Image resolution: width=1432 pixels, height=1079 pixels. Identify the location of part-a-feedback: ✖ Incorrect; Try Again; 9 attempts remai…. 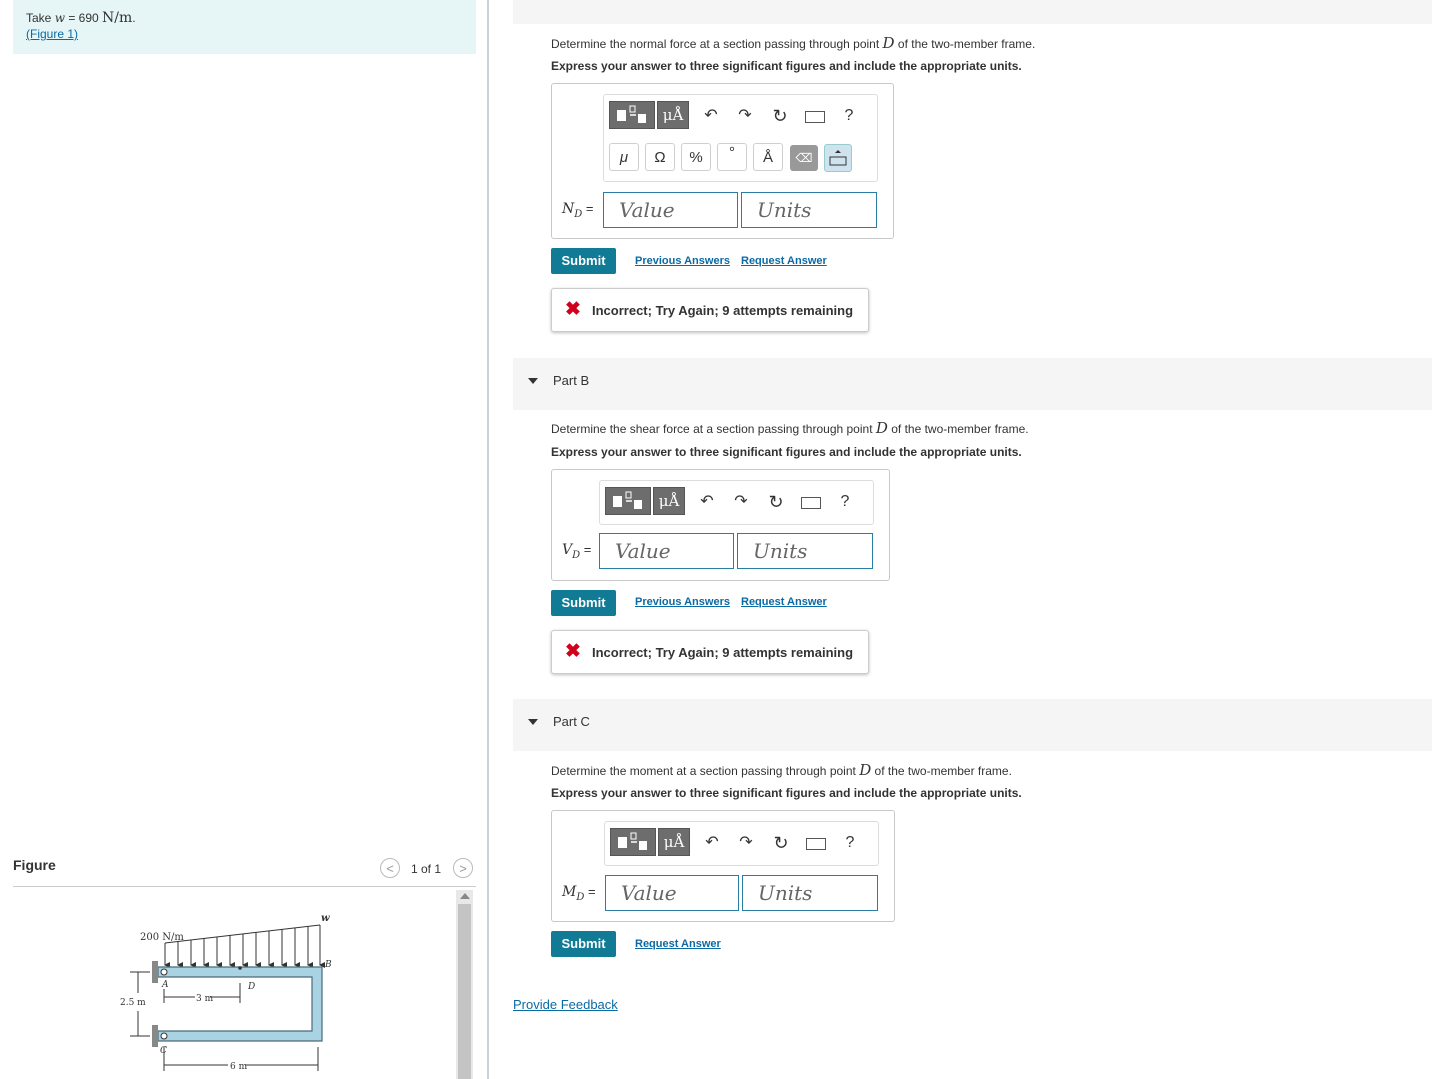
(710, 310).